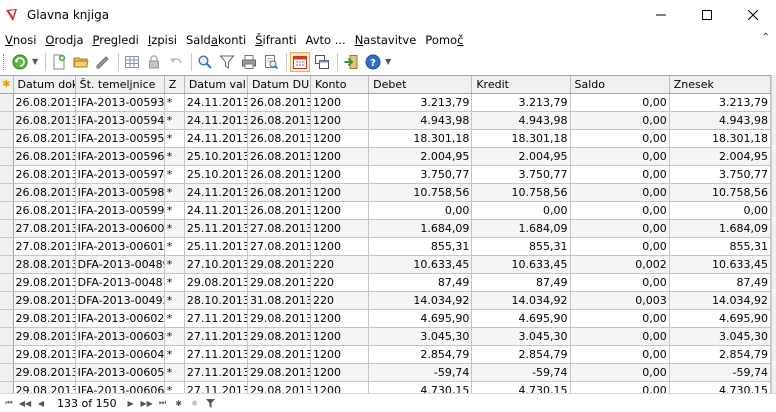 The height and width of the screenshot is (412, 776). Describe the element at coordinates (120, 174) in the screenshot. I see `table-cell: IFA-2013-00597` at that location.